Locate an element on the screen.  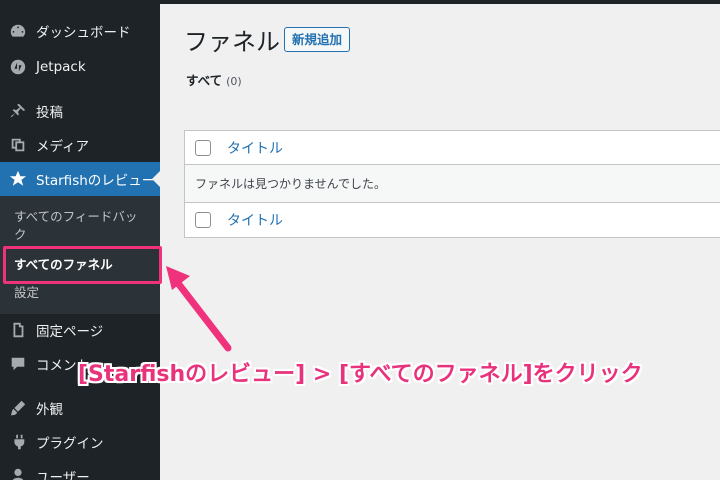
sidebar-item-label: メディア is located at coordinates (63, 147).